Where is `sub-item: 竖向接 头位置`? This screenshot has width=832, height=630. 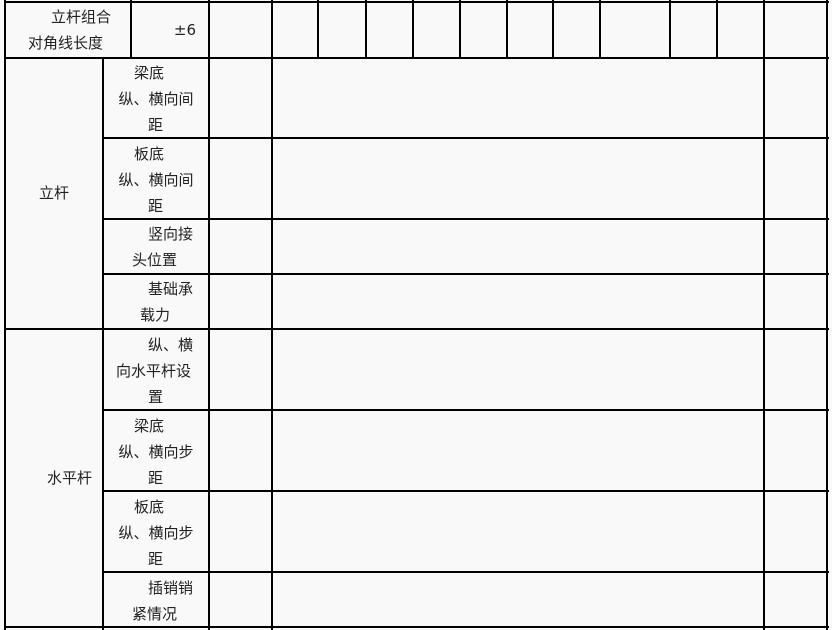 sub-item: 竖向接 头位置 is located at coordinates (163, 247).